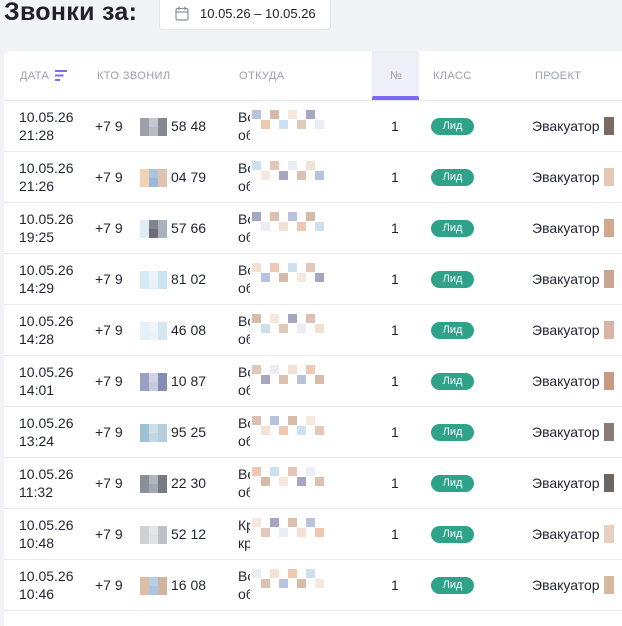  I want to click on column-number: №, so click(396, 76).